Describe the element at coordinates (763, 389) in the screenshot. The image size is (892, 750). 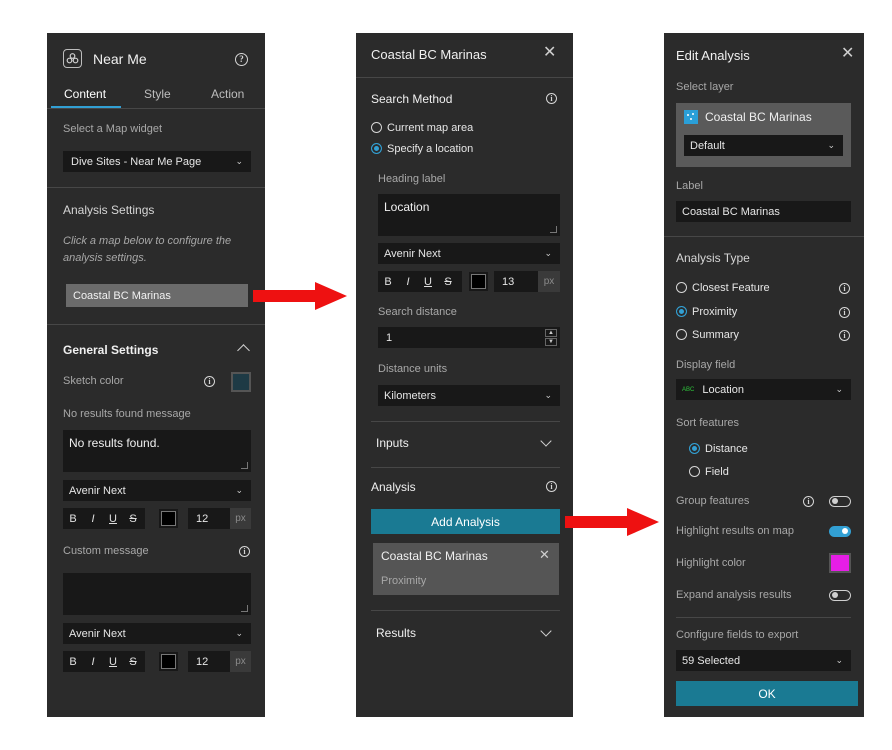
I see `display-field-select: ABC Location ⌄` at that location.